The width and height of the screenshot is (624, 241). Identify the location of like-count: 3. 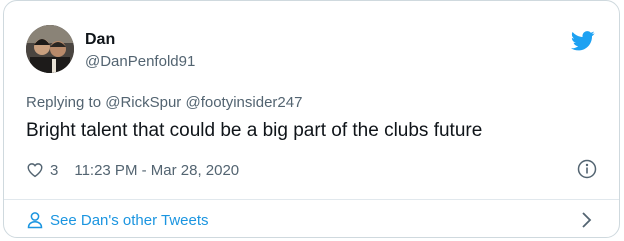
(54, 170).